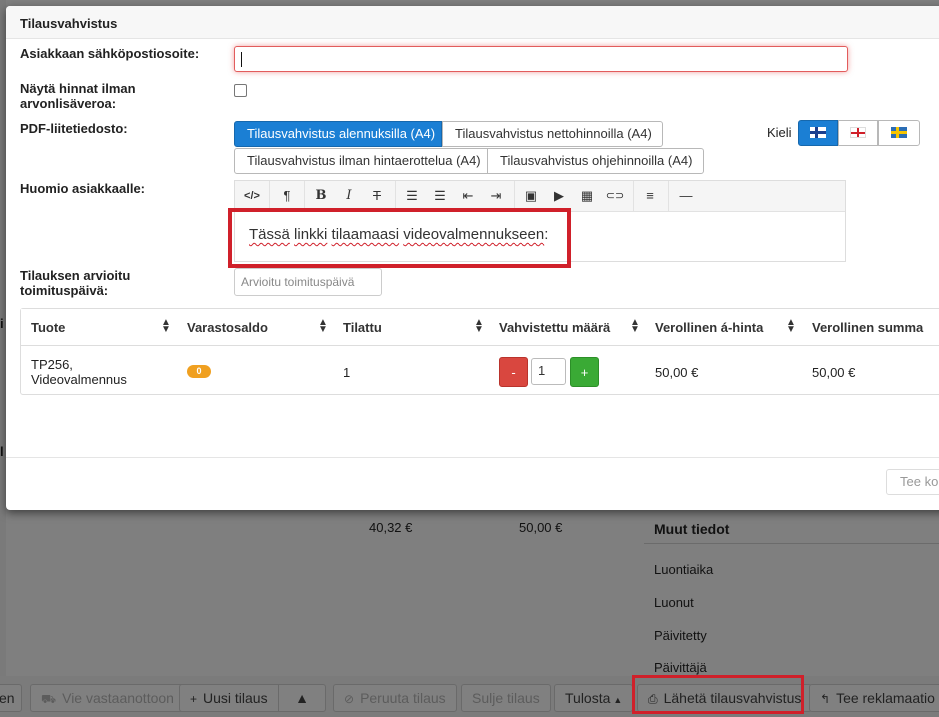 This screenshot has width=939, height=717. What do you see at coordinates (75, 283) in the screenshot?
I see `delivery-date-label: Tilauksen arvioitu toimituspäivä:` at bounding box center [75, 283].